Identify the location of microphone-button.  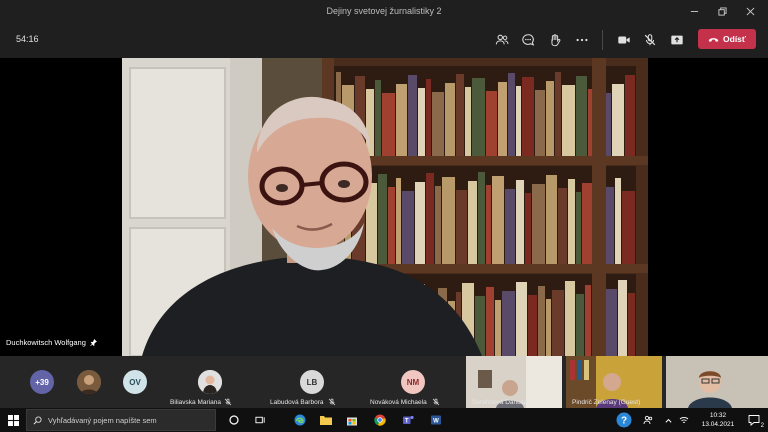
(650, 40).